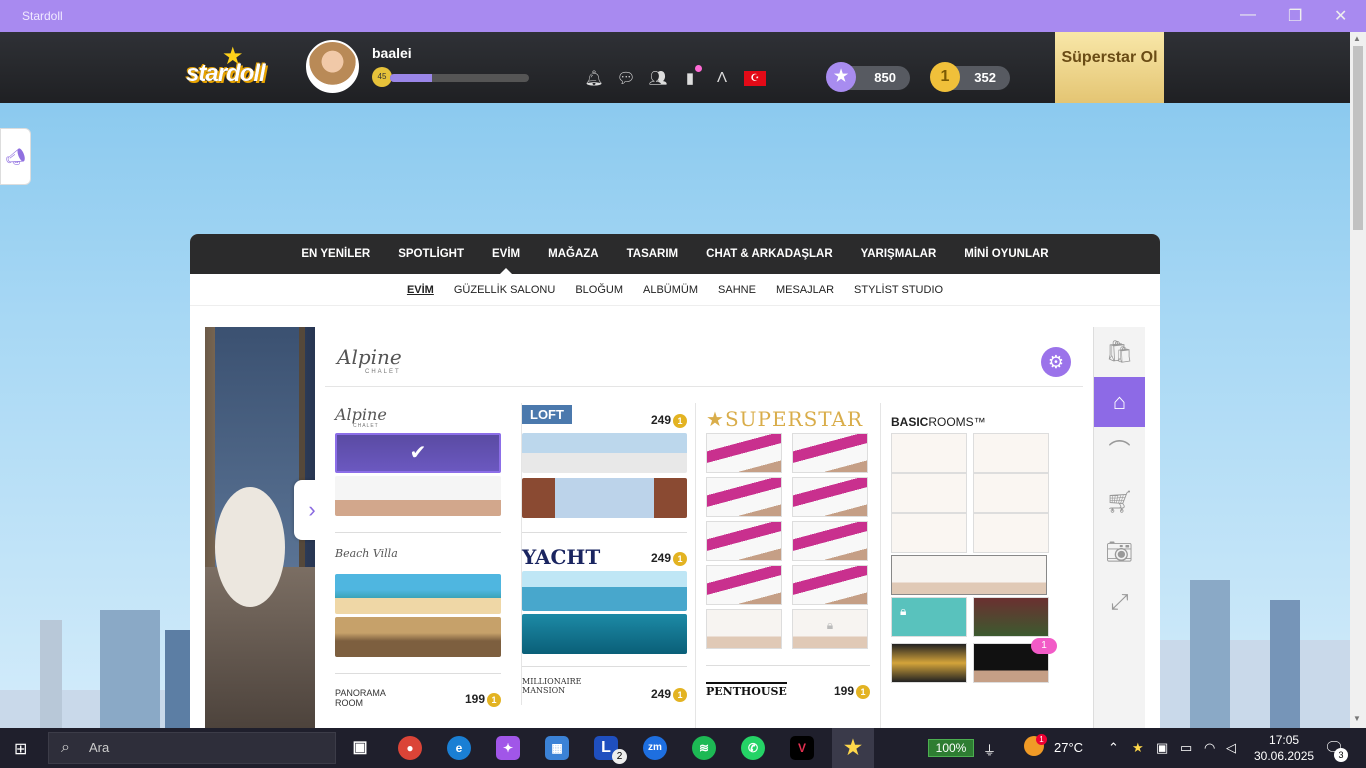 The height and width of the screenshot is (768, 1366). Describe the element at coordinates (1358, 138) in the screenshot. I see `scroll-thumb` at that location.